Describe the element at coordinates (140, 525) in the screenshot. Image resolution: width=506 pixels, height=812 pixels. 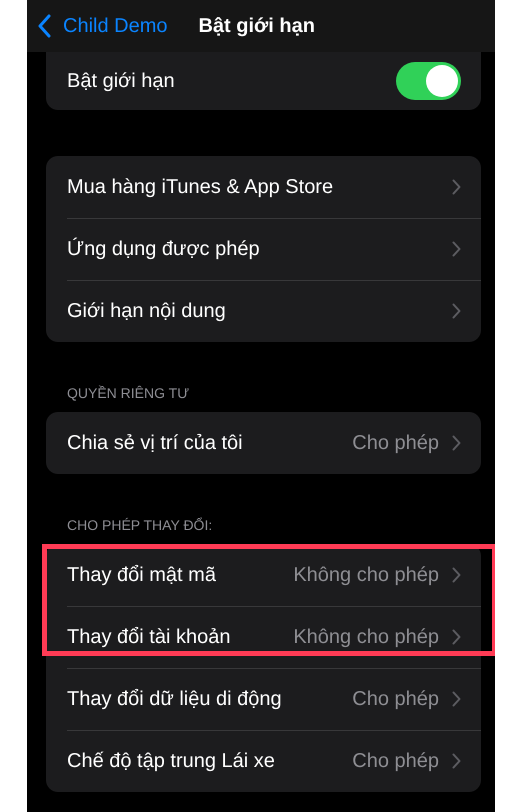
I see `section-header: CHO PHÉP THAY ĐỔI:` at that location.